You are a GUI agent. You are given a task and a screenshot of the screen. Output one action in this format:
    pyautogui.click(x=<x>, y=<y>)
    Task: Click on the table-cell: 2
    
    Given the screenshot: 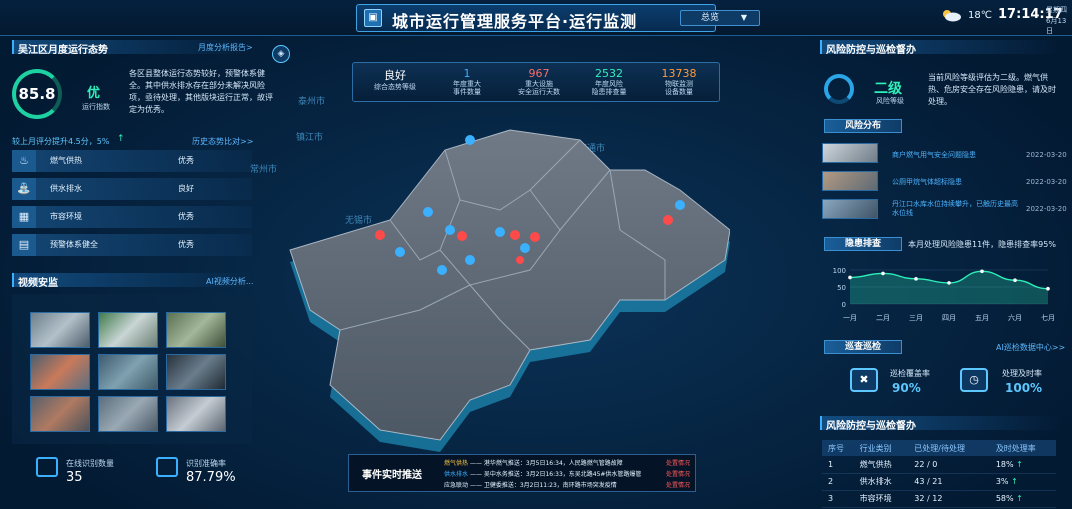 What is the action you would take?
    pyautogui.click(x=838, y=482)
    